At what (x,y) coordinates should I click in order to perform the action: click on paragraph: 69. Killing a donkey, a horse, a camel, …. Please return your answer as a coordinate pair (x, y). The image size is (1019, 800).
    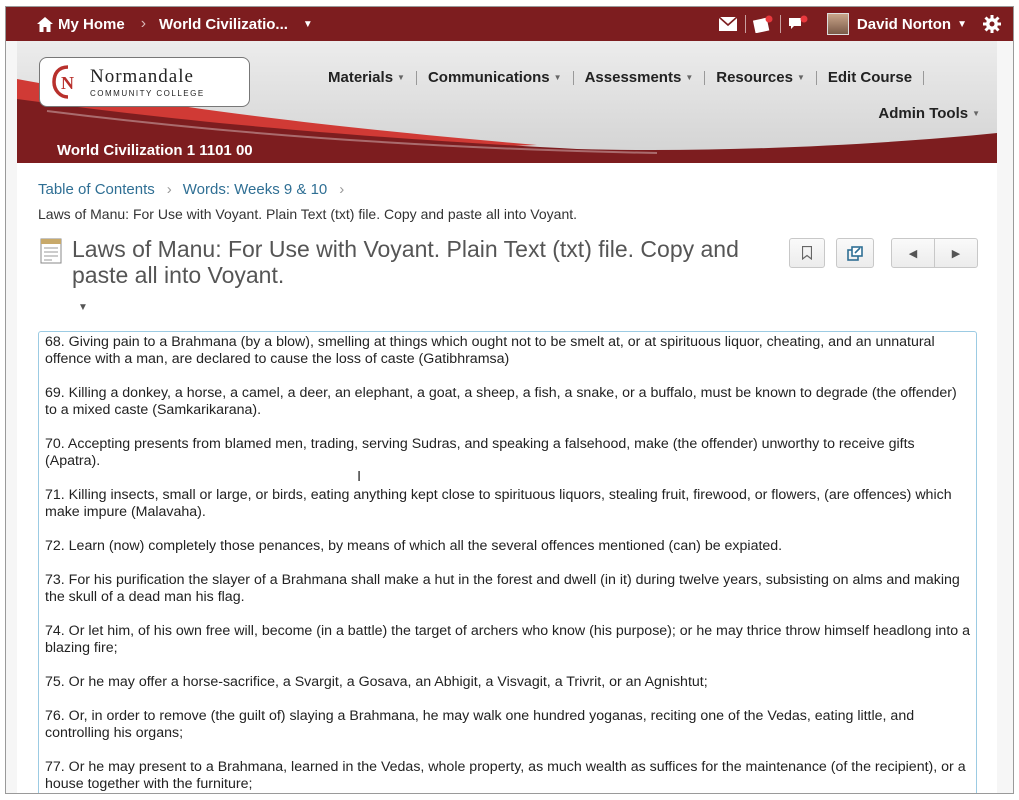
    Looking at the image, I should click on (501, 401).